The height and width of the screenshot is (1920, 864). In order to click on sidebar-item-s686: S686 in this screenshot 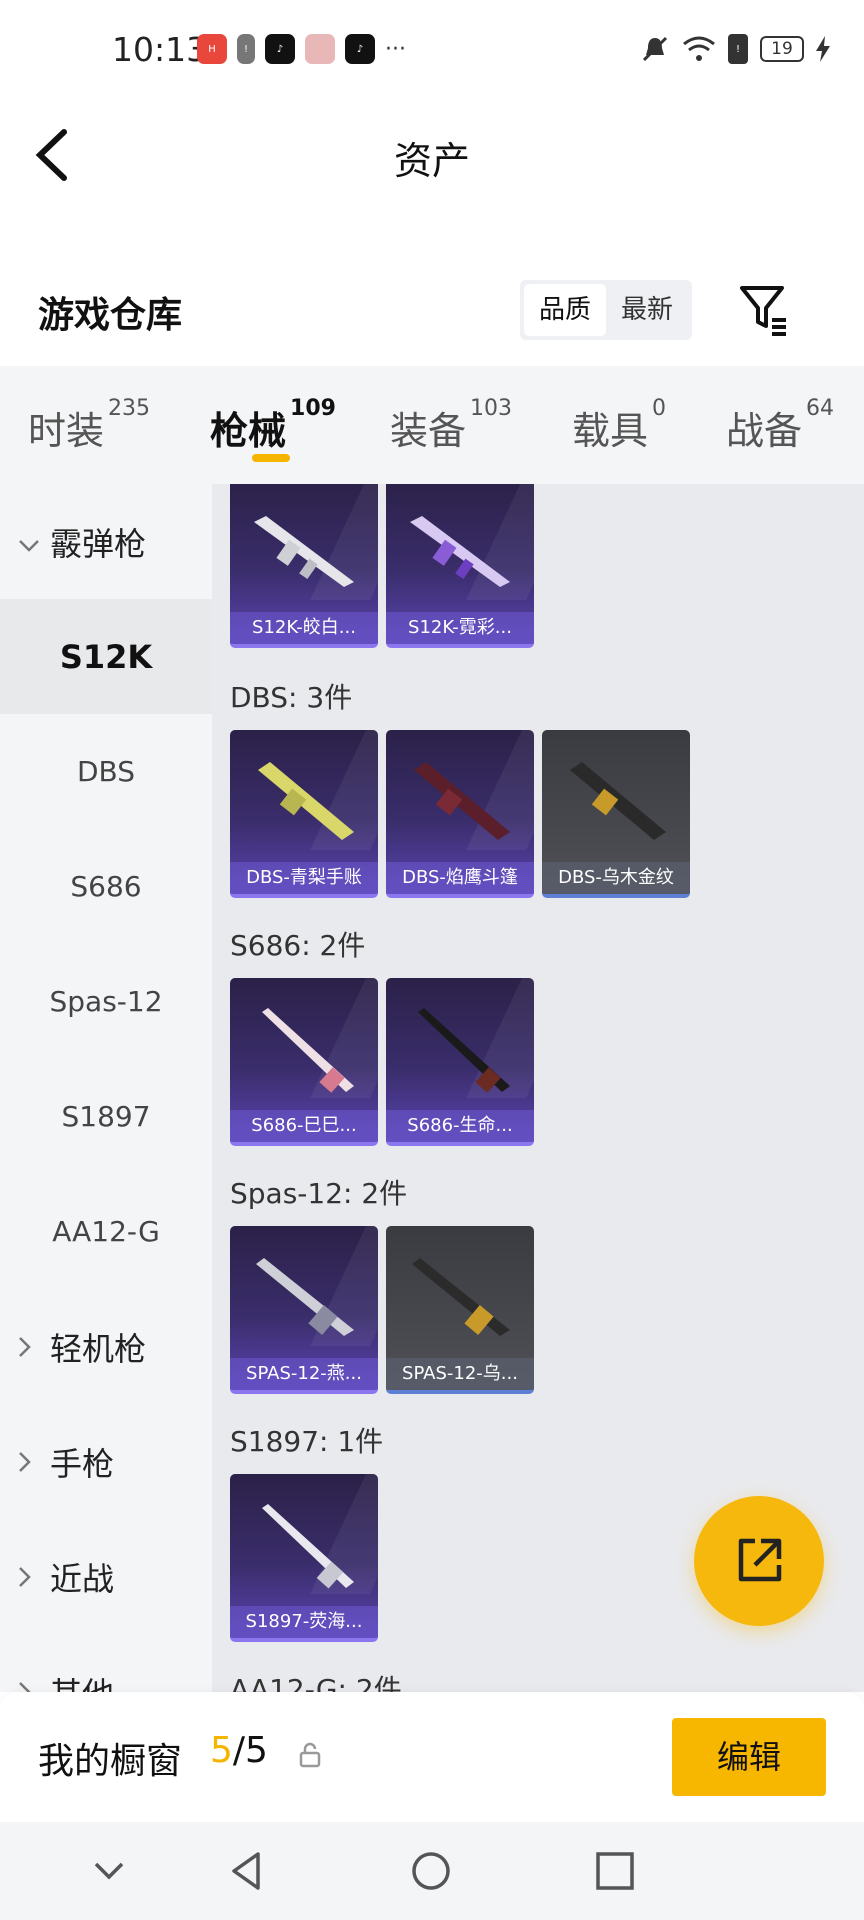, I will do `click(106, 886)`.